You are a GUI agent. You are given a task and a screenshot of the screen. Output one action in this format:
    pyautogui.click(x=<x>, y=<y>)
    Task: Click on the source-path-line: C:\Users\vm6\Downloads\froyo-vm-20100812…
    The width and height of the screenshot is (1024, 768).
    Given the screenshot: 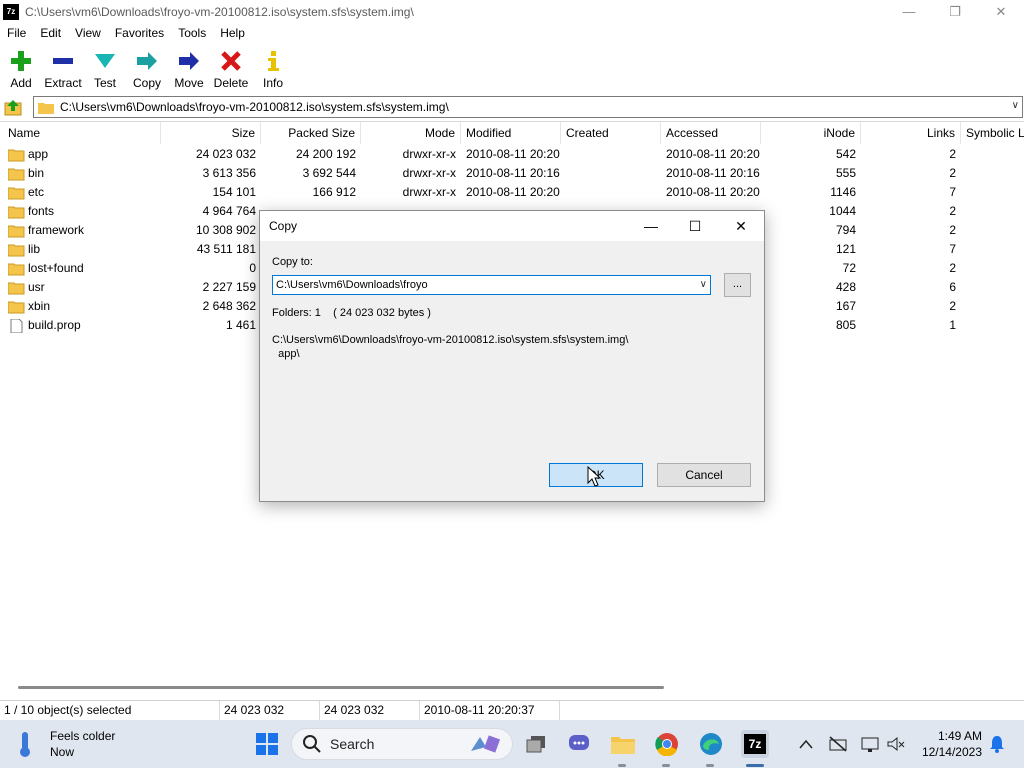 What is the action you would take?
    pyautogui.click(x=450, y=340)
    